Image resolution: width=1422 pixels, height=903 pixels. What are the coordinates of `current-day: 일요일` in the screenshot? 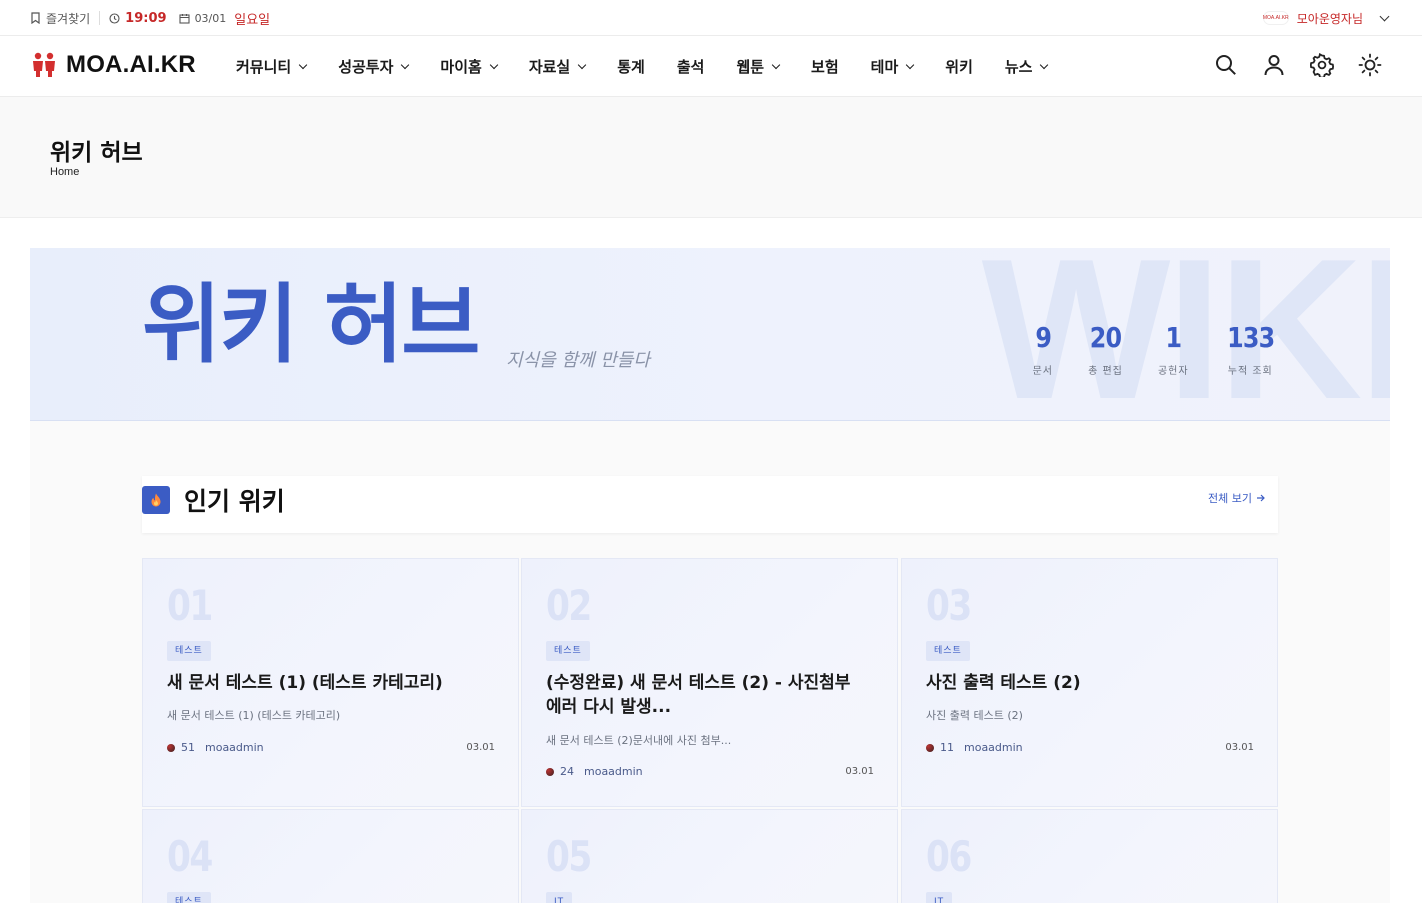 It's located at (252, 20).